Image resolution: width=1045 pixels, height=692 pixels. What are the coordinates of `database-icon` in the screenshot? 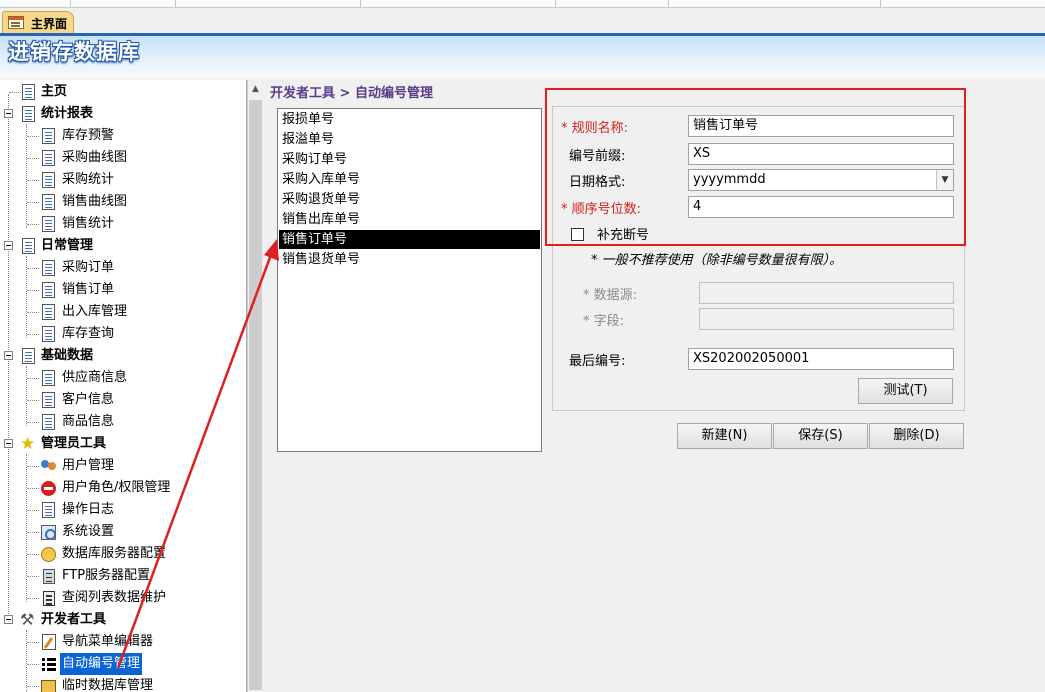 It's located at (48, 554).